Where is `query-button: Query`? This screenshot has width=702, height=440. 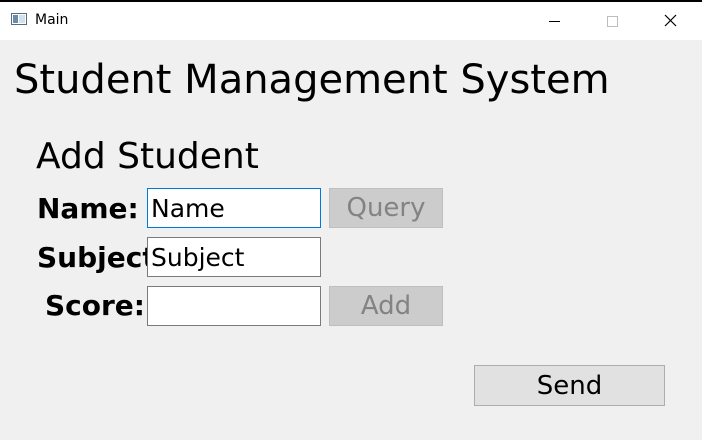 query-button: Query is located at coordinates (386, 208).